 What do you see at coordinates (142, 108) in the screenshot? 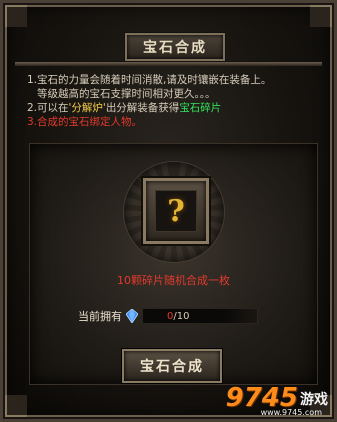
I see `description-line-3-mid: 出分解装备获得` at bounding box center [142, 108].